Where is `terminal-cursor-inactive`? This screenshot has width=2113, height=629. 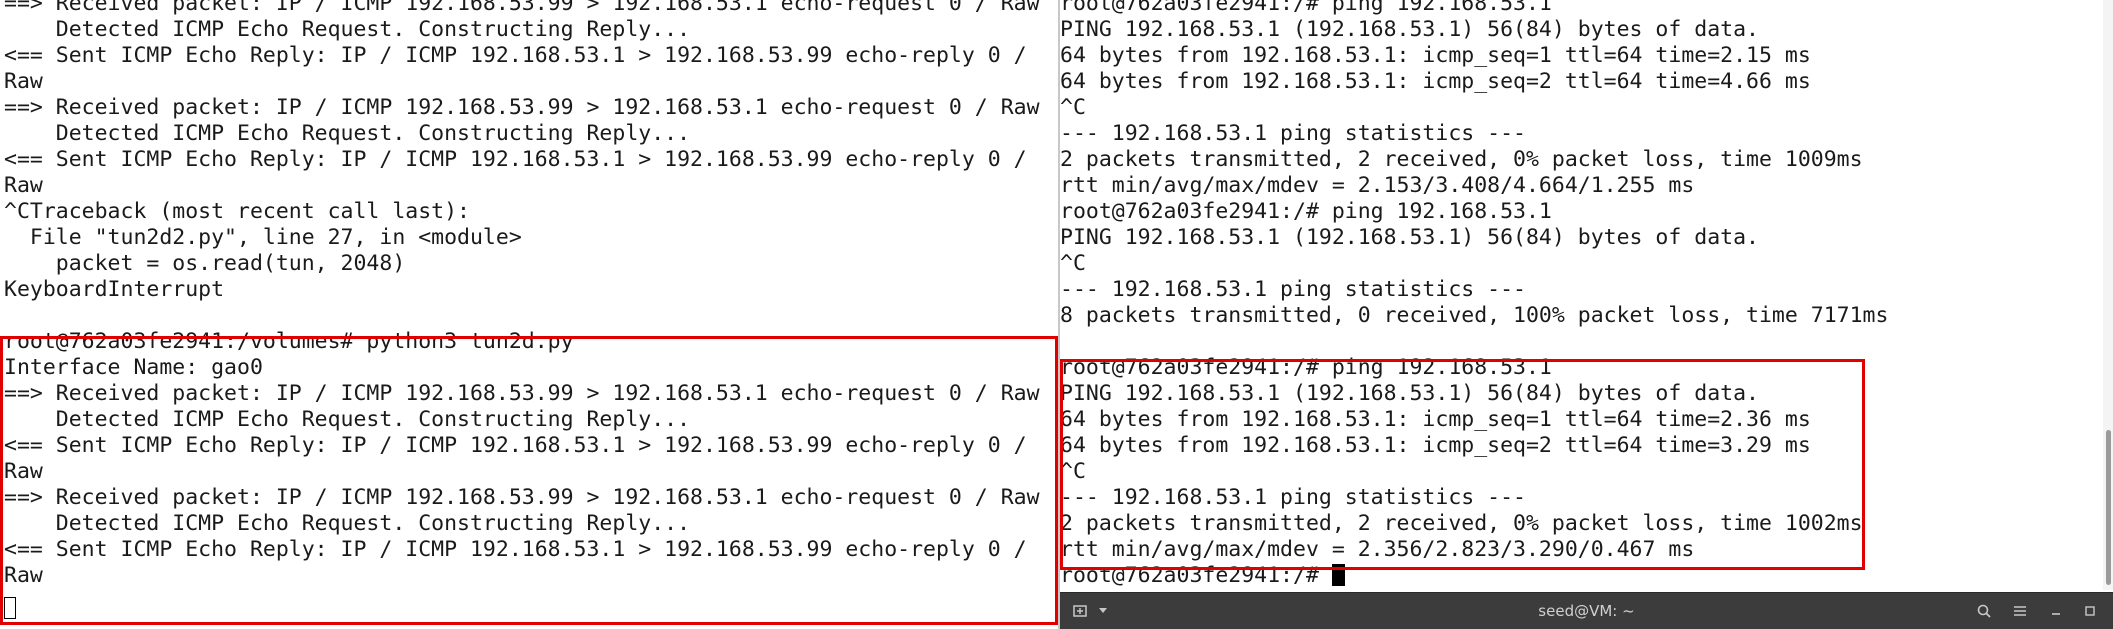 terminal-cursor-inactive is located at coordinates (10, 608).